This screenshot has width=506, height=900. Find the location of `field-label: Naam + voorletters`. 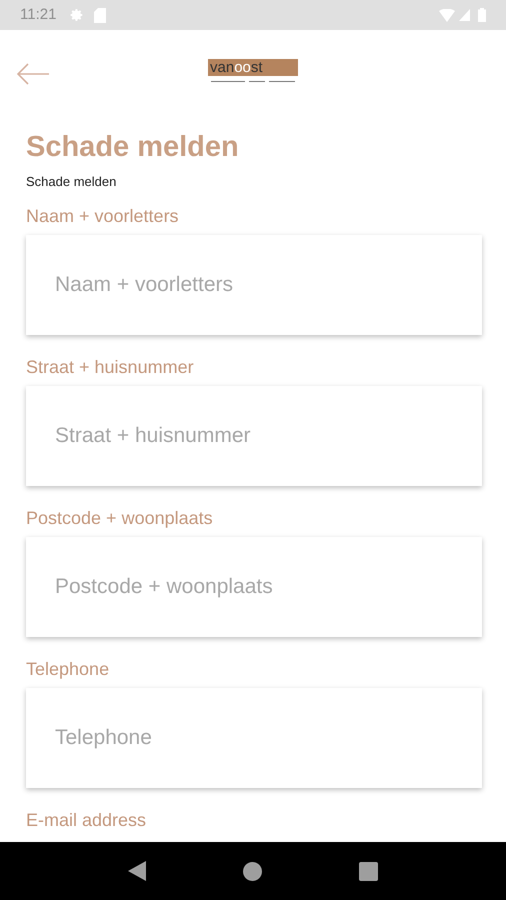

field-label: Naam + voorletters is located at coordinates (103, 216).